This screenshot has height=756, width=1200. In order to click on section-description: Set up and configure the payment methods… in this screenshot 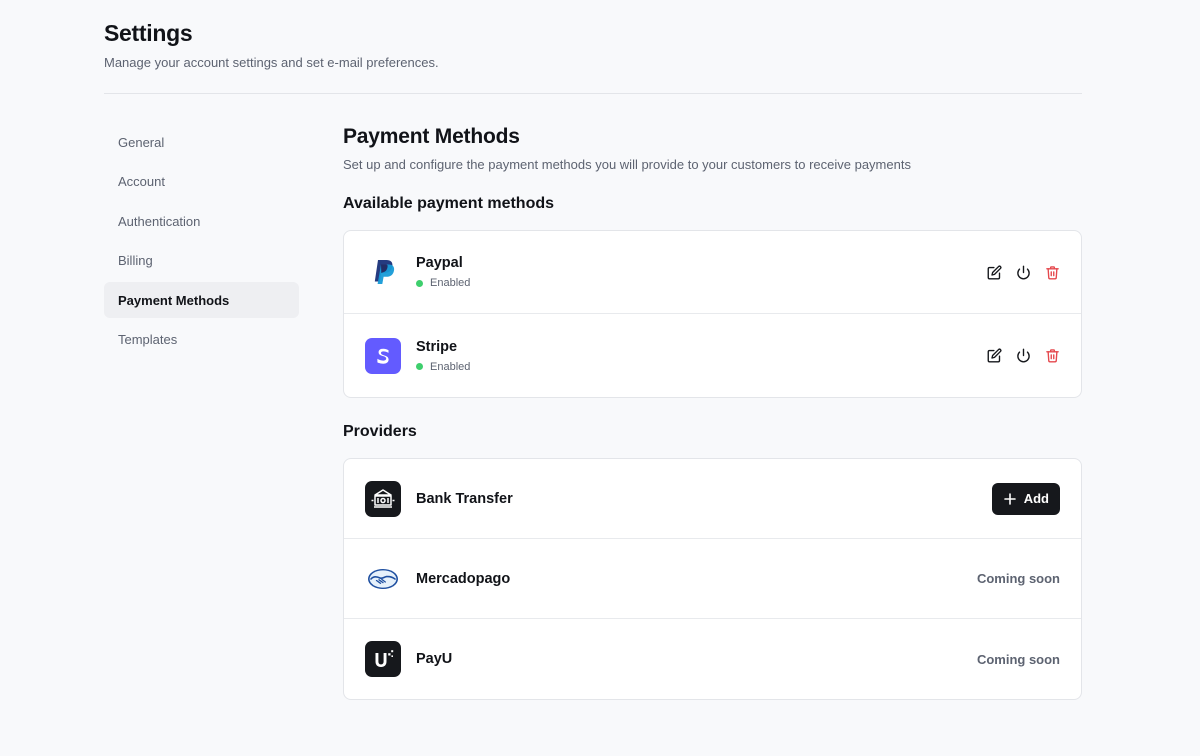, I will do `click(627, 164)`.